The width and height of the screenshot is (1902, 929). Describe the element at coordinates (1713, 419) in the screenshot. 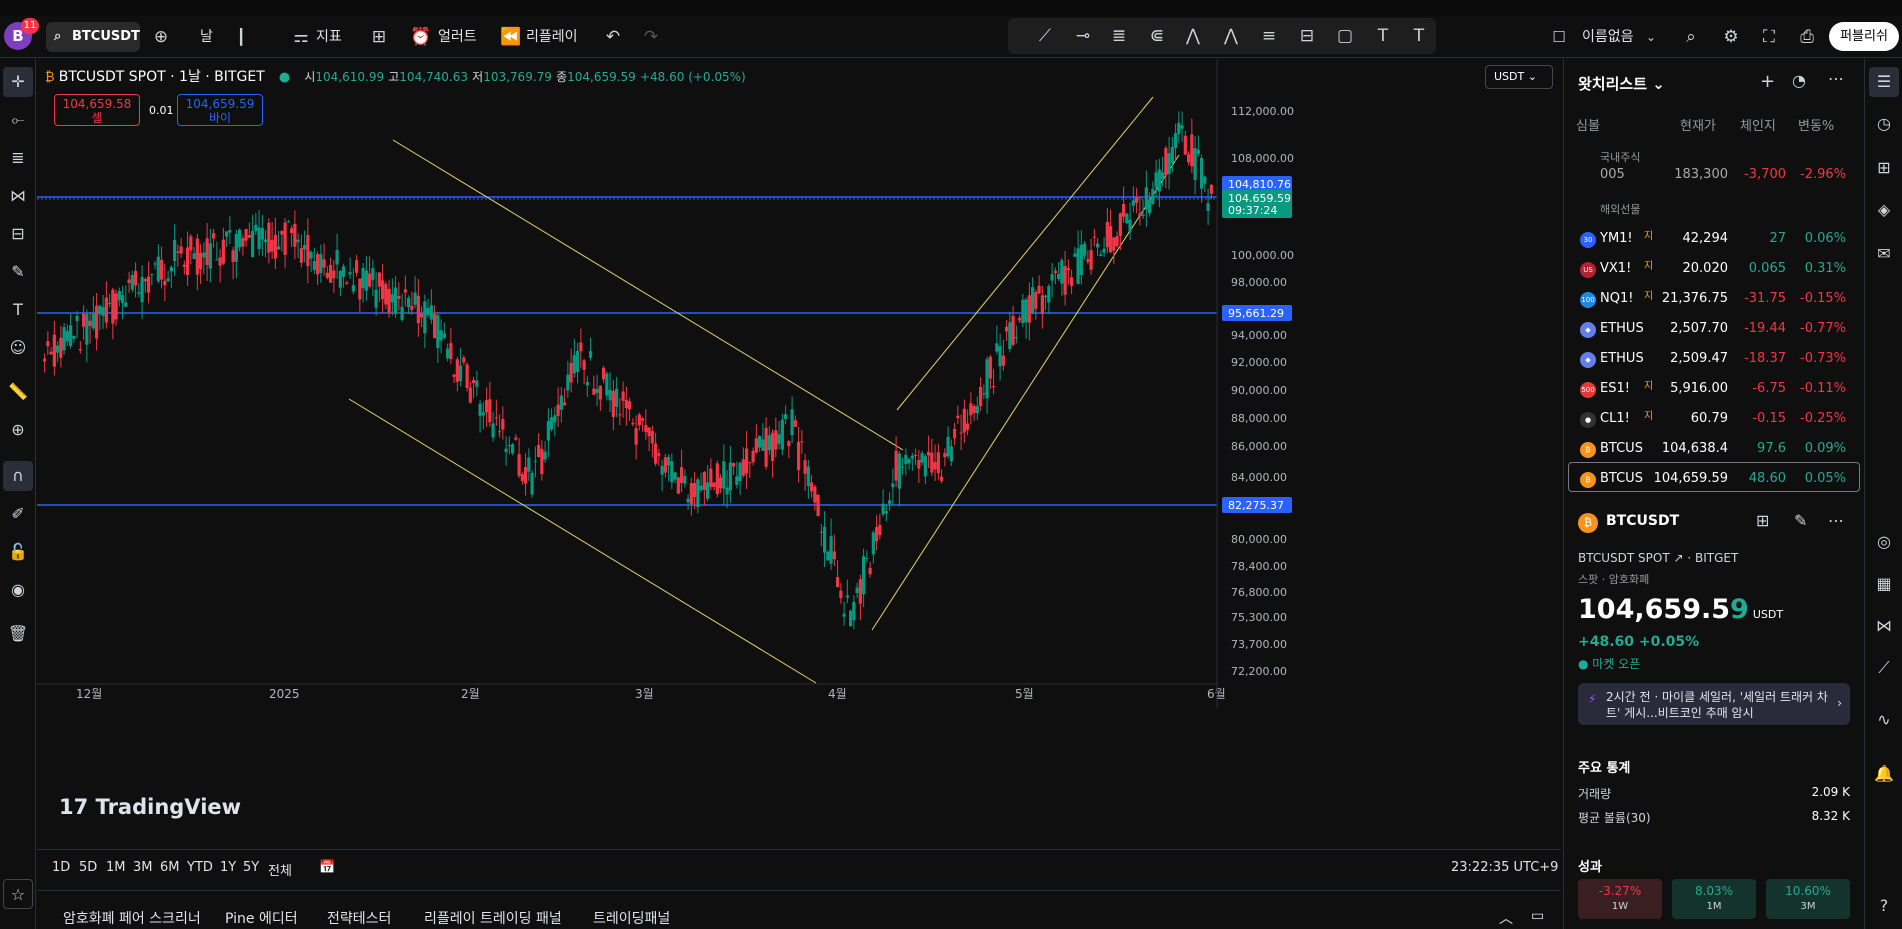

I see `watchlist-row: ● CL1! 지 60.79 -0.15 -0.25%` at that location.